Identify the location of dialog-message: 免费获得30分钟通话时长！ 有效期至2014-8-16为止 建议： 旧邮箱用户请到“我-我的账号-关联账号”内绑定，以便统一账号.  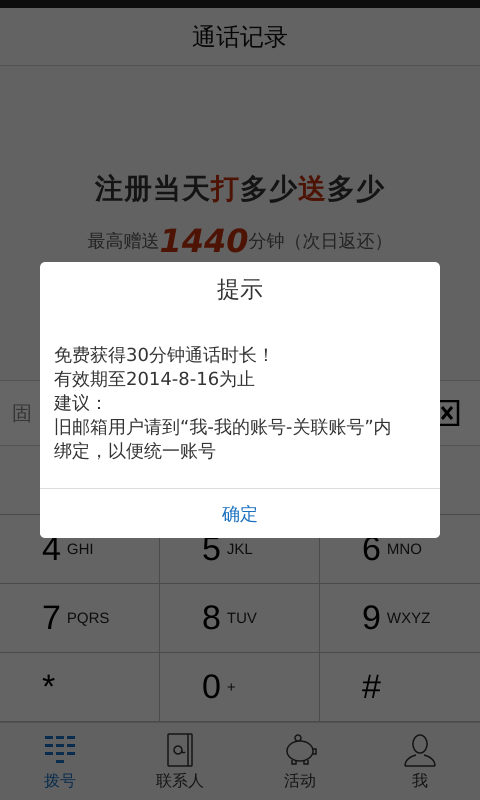
(222, 404).